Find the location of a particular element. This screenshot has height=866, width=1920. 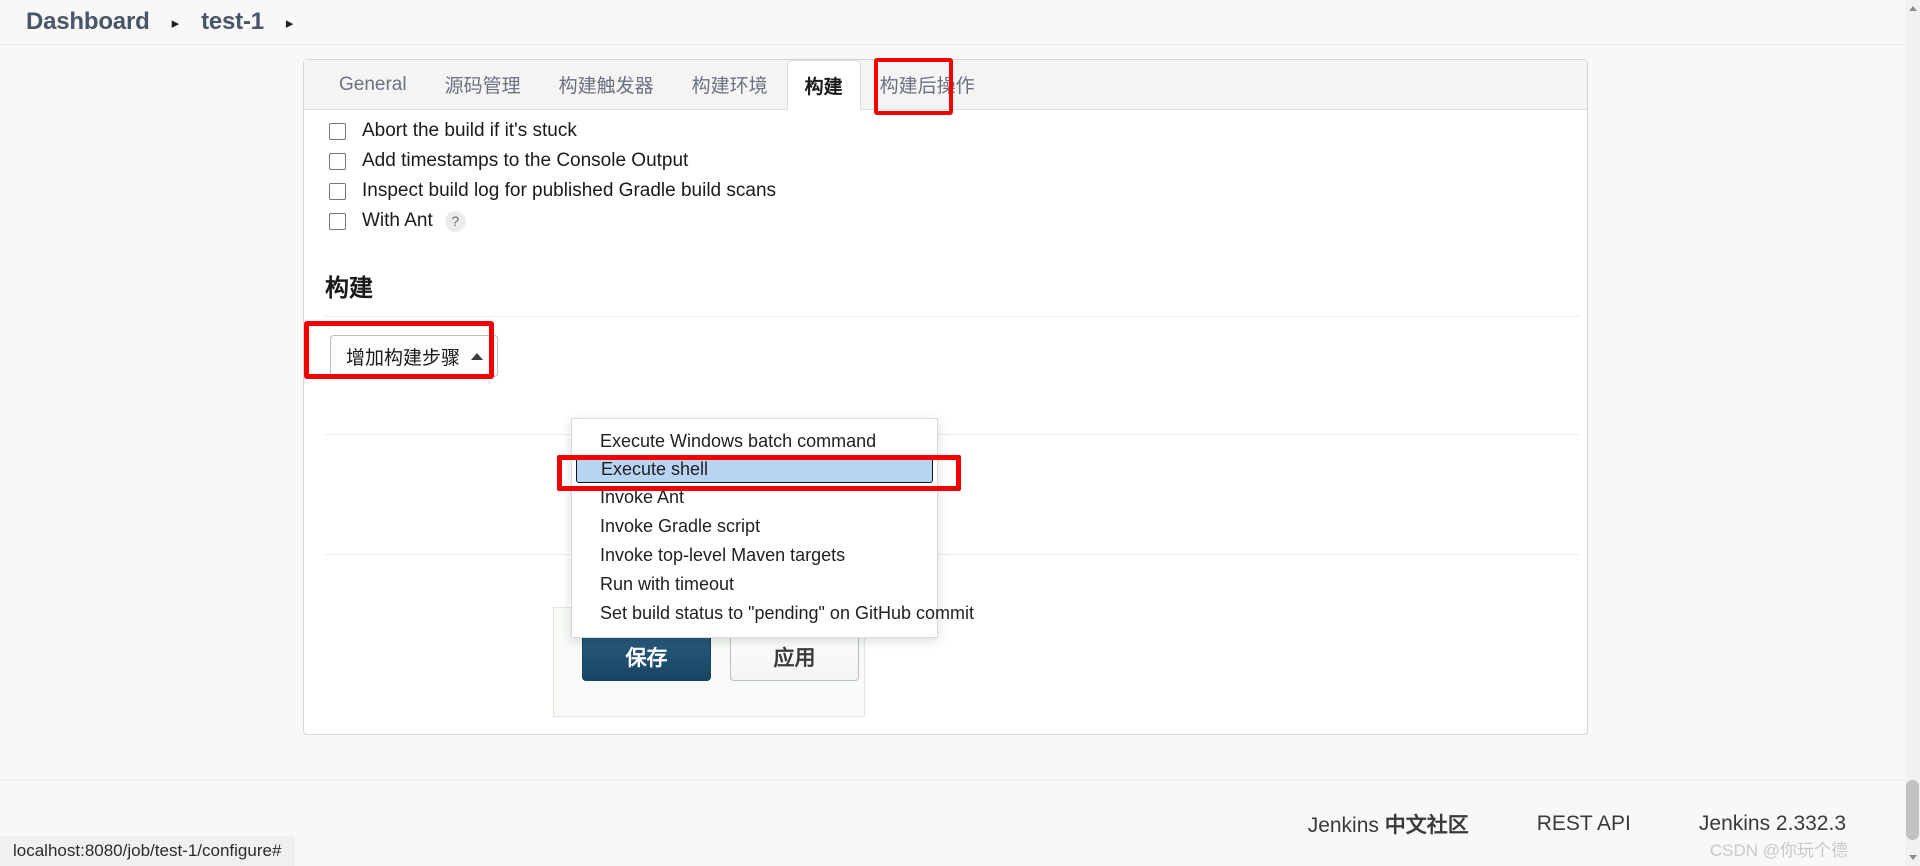

add-build-step-label: 增加构建步骤 is located at coordinates (403, 358).